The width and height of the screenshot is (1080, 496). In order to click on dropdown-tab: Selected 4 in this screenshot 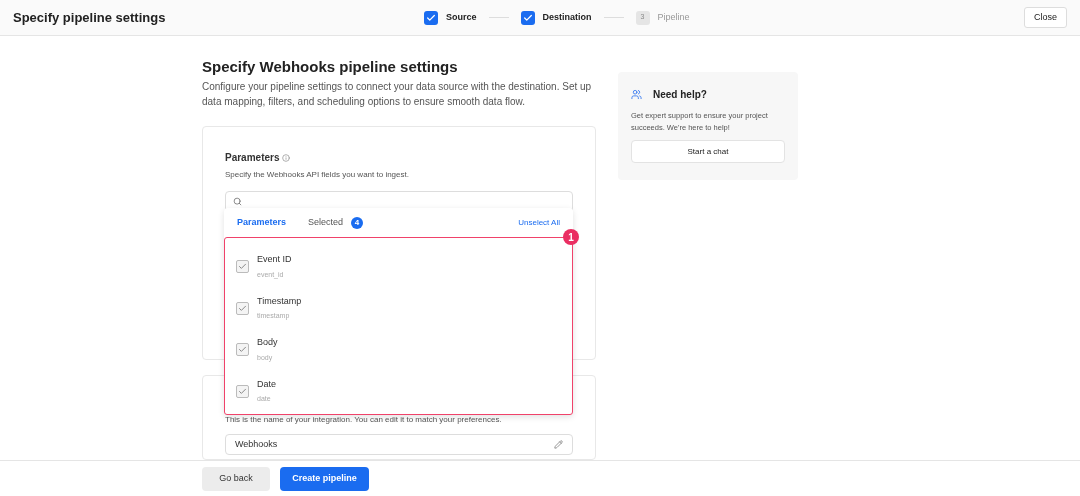, I will do `click(336, 222)`.